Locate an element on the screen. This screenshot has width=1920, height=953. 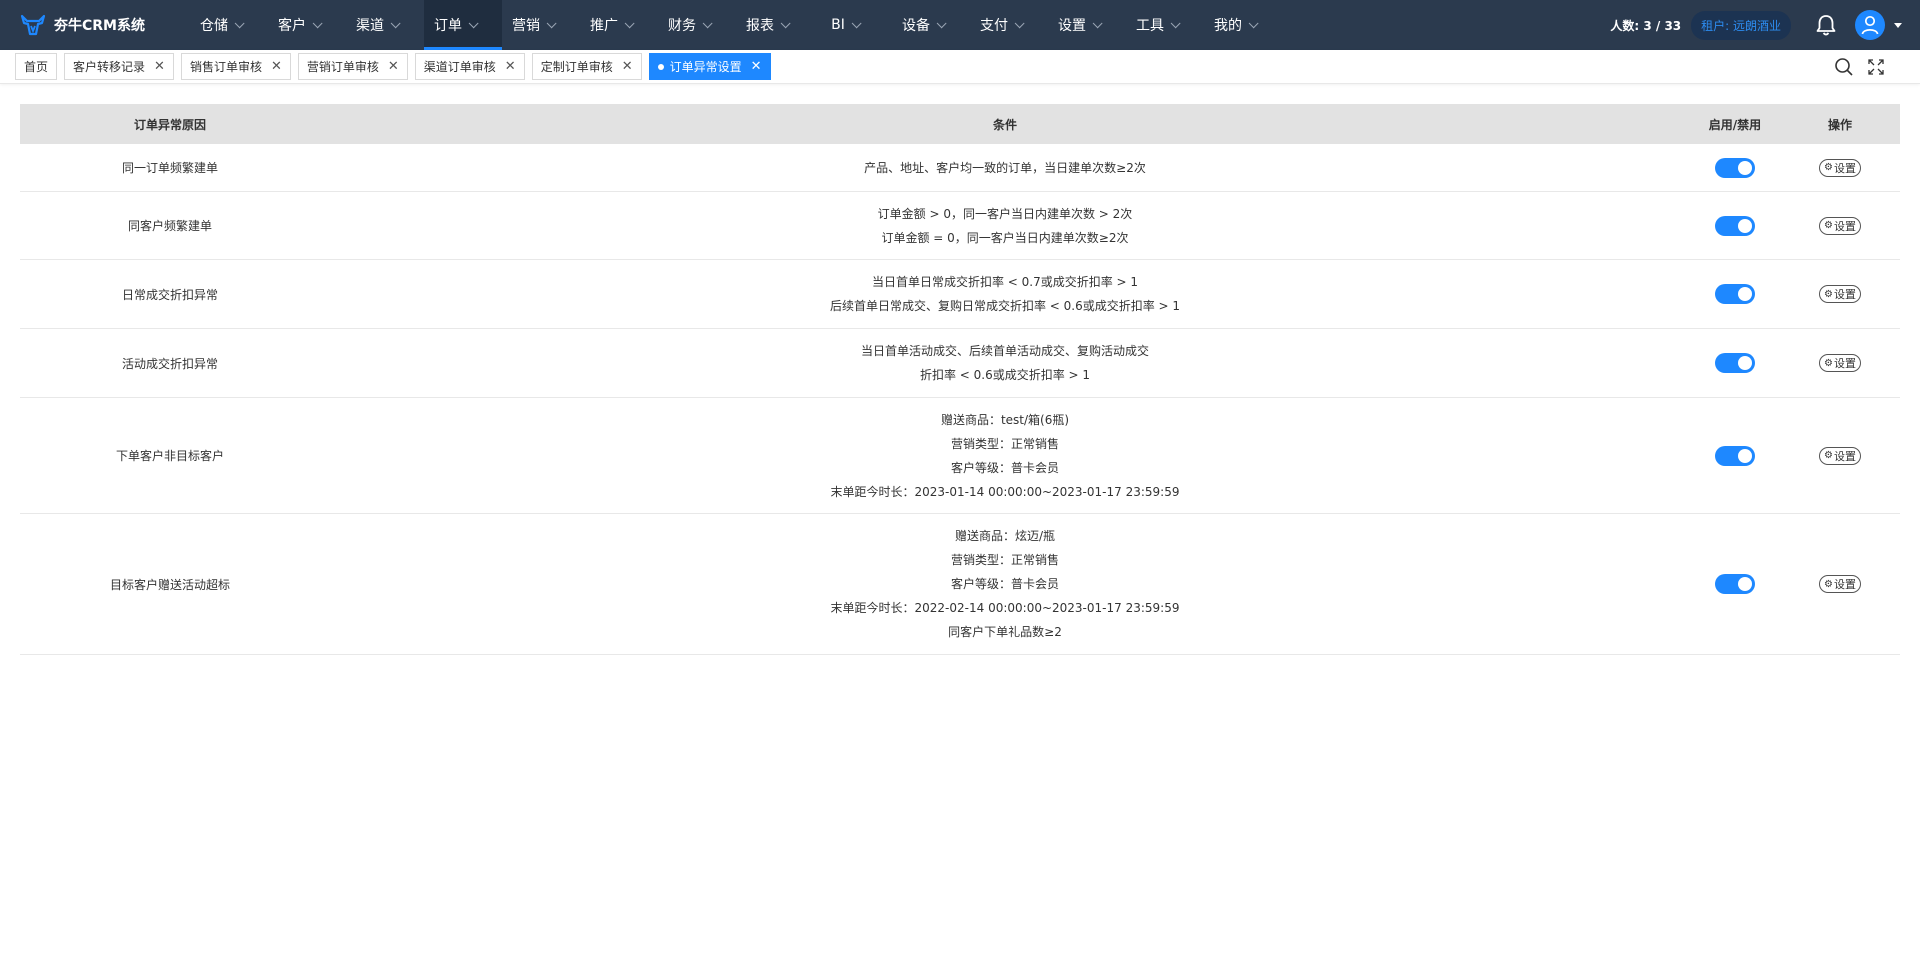
nav-item-label: 推广 is located at coordinates (604, 26).